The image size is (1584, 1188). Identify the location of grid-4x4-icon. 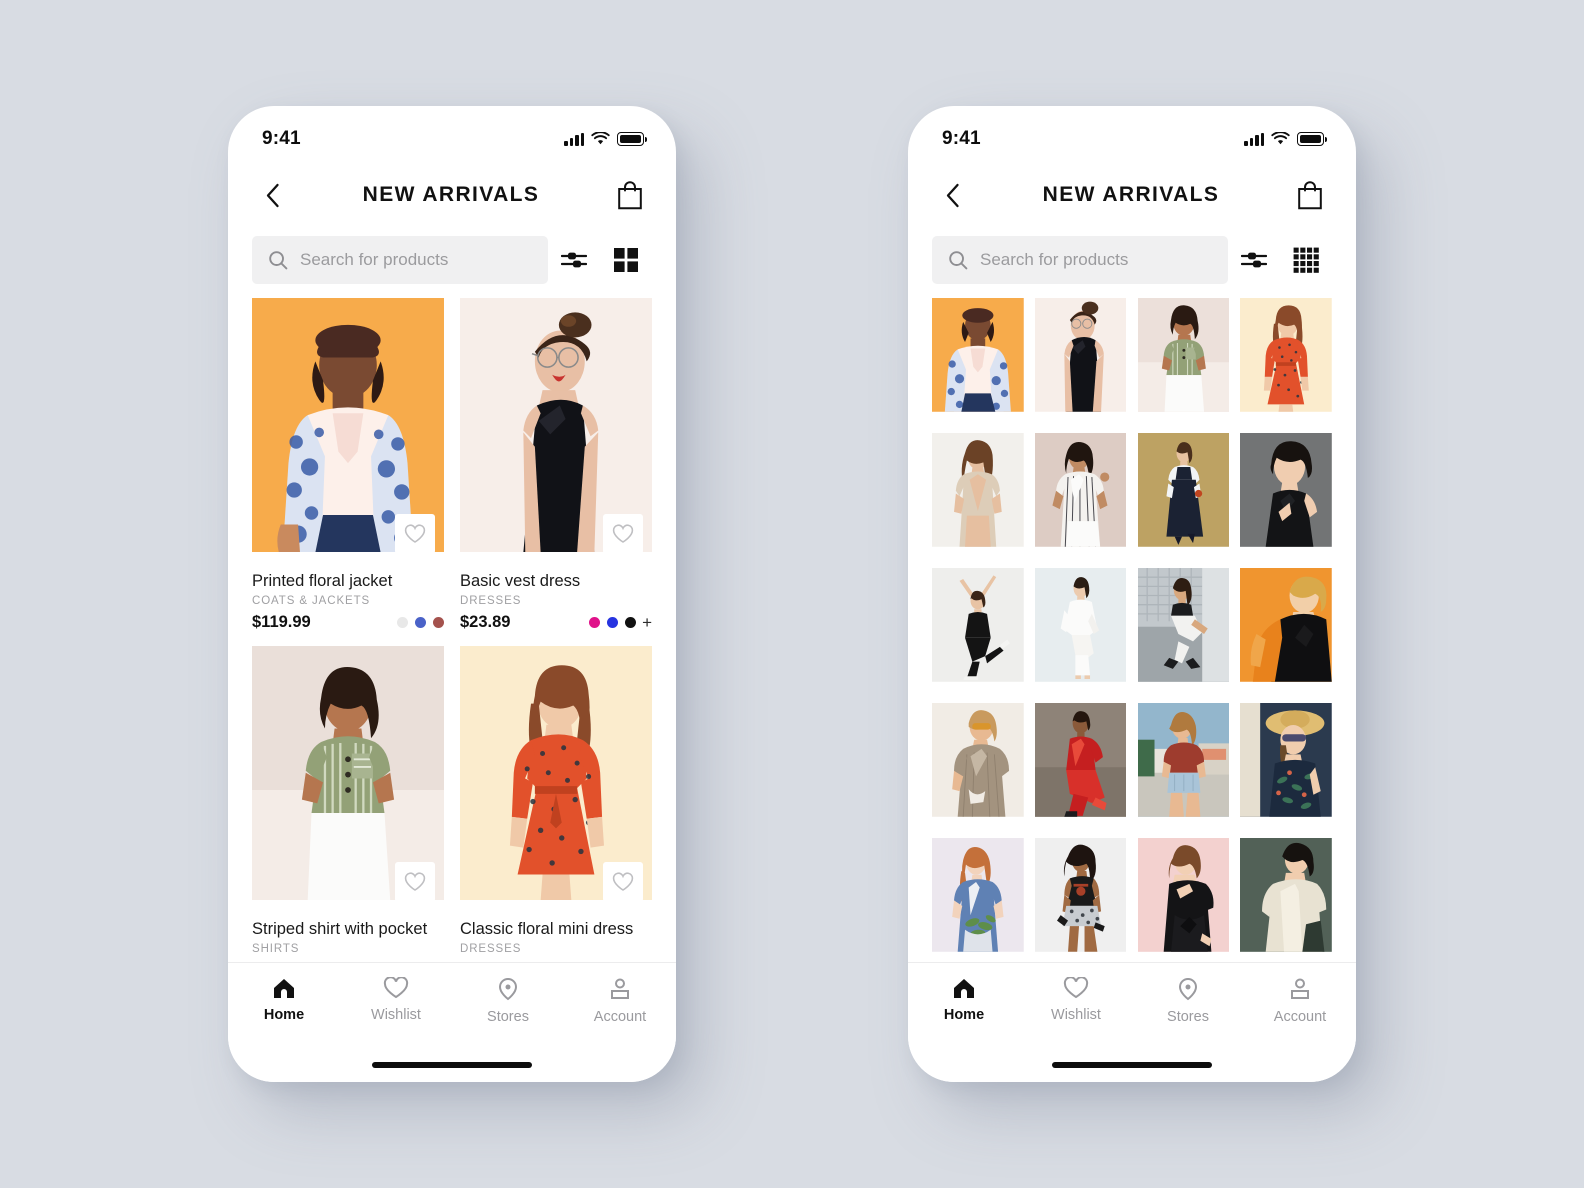
(1306, 260).